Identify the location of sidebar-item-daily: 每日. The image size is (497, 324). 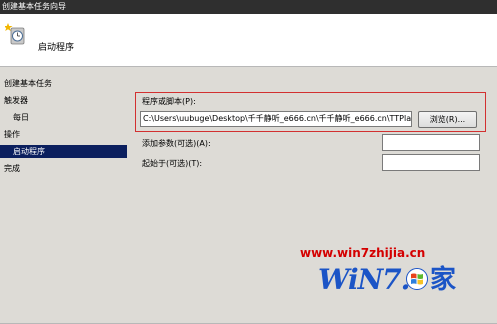
(63, 117).